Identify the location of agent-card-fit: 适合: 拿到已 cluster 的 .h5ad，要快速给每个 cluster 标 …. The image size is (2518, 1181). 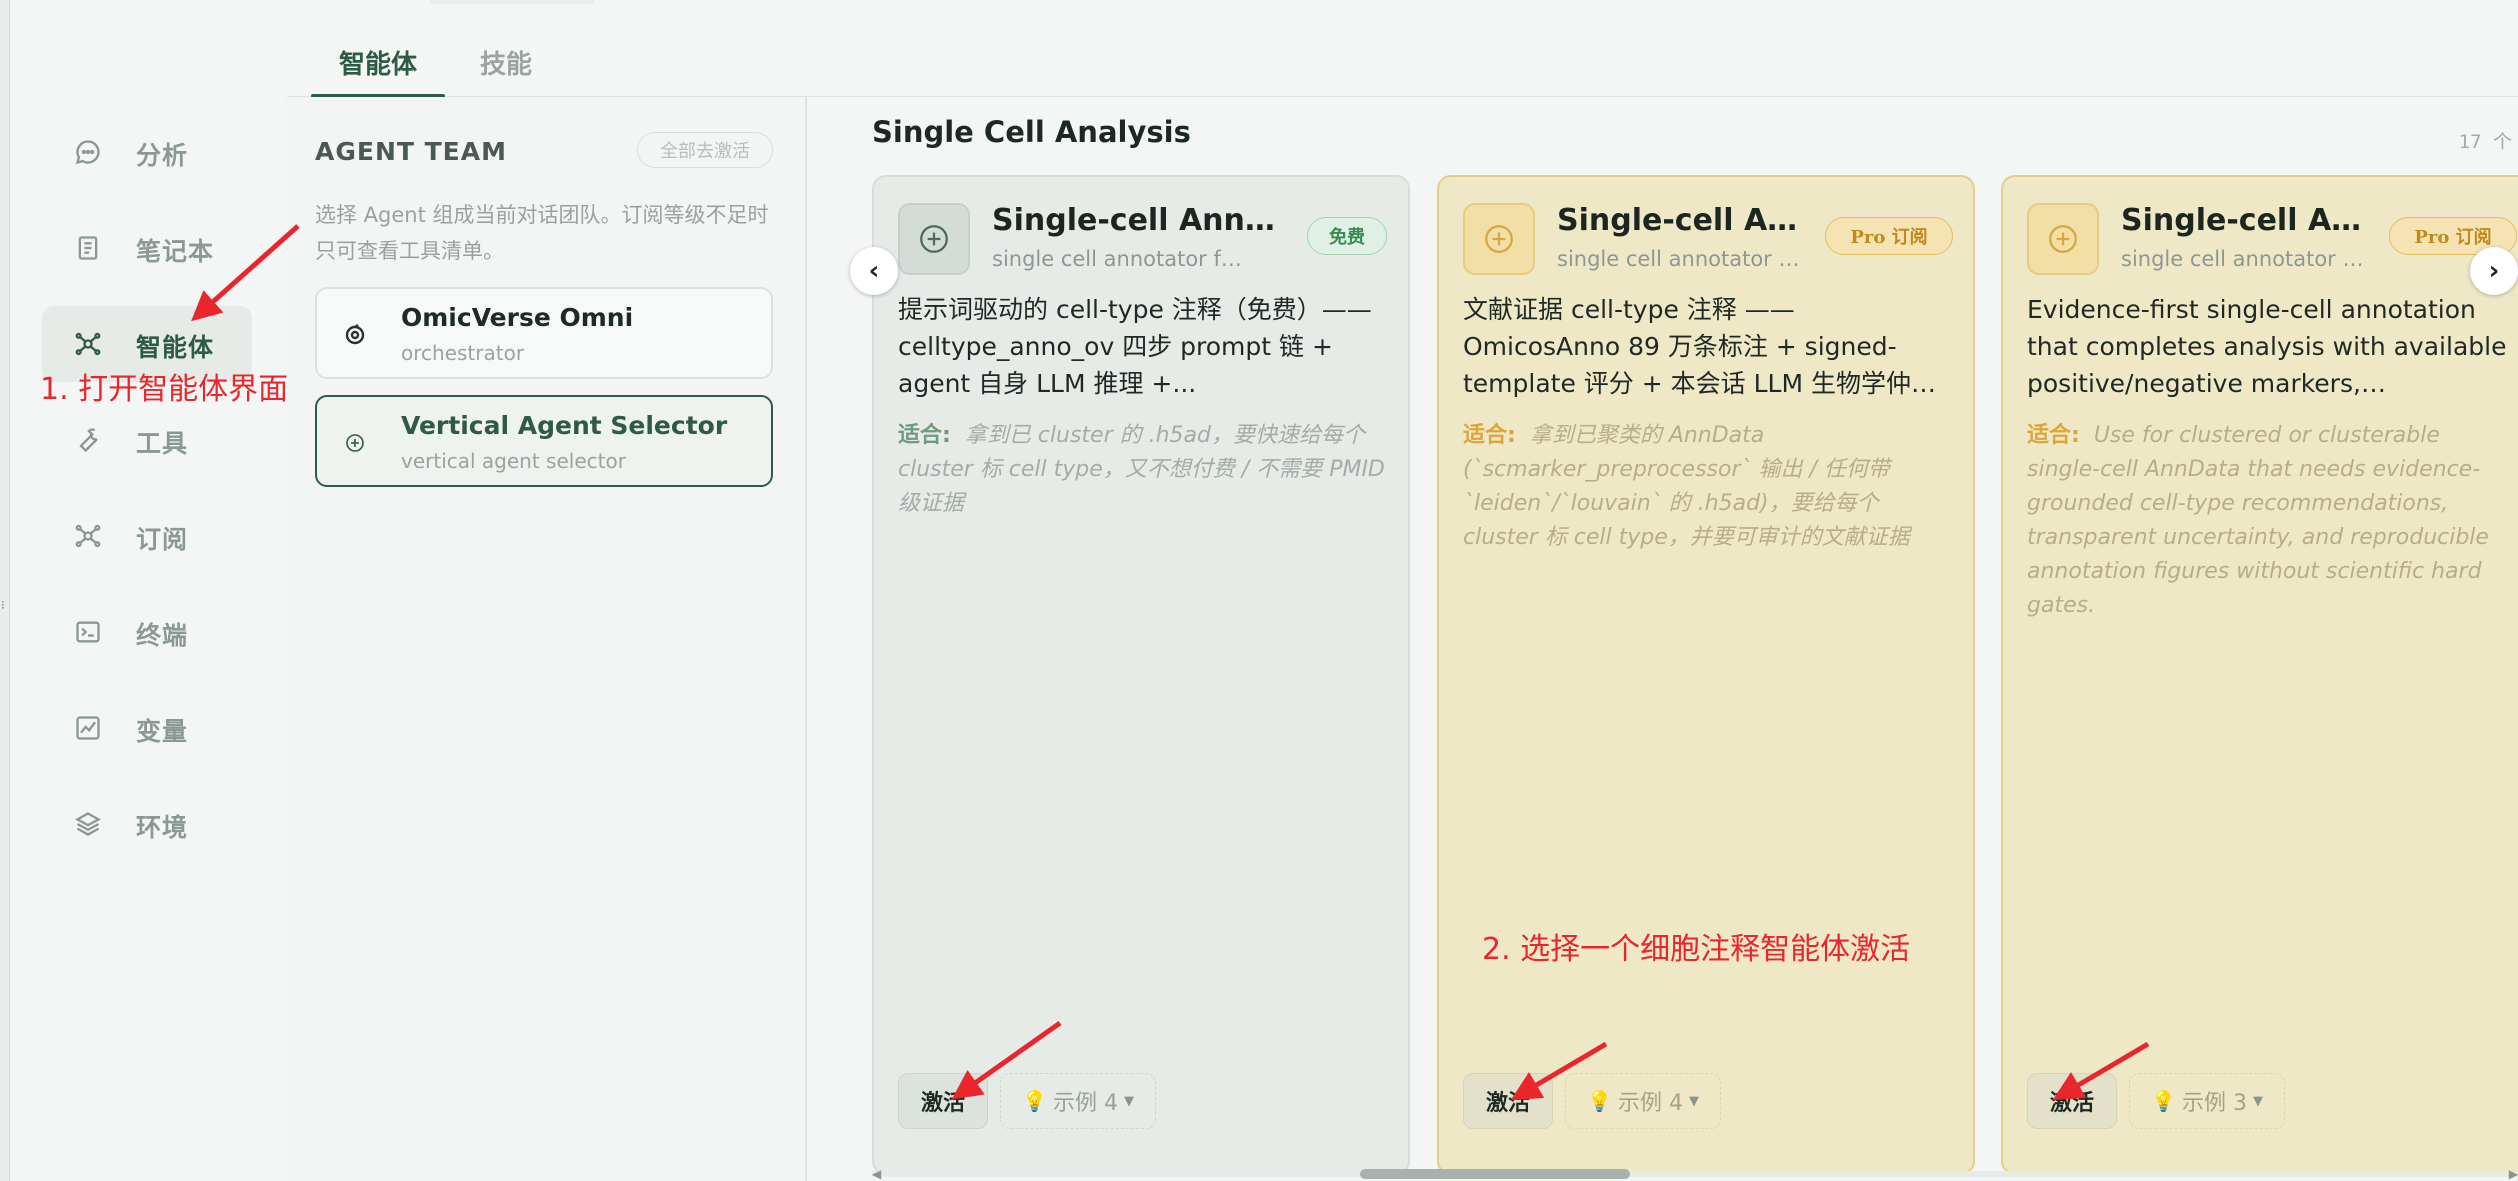
(1143, 470).